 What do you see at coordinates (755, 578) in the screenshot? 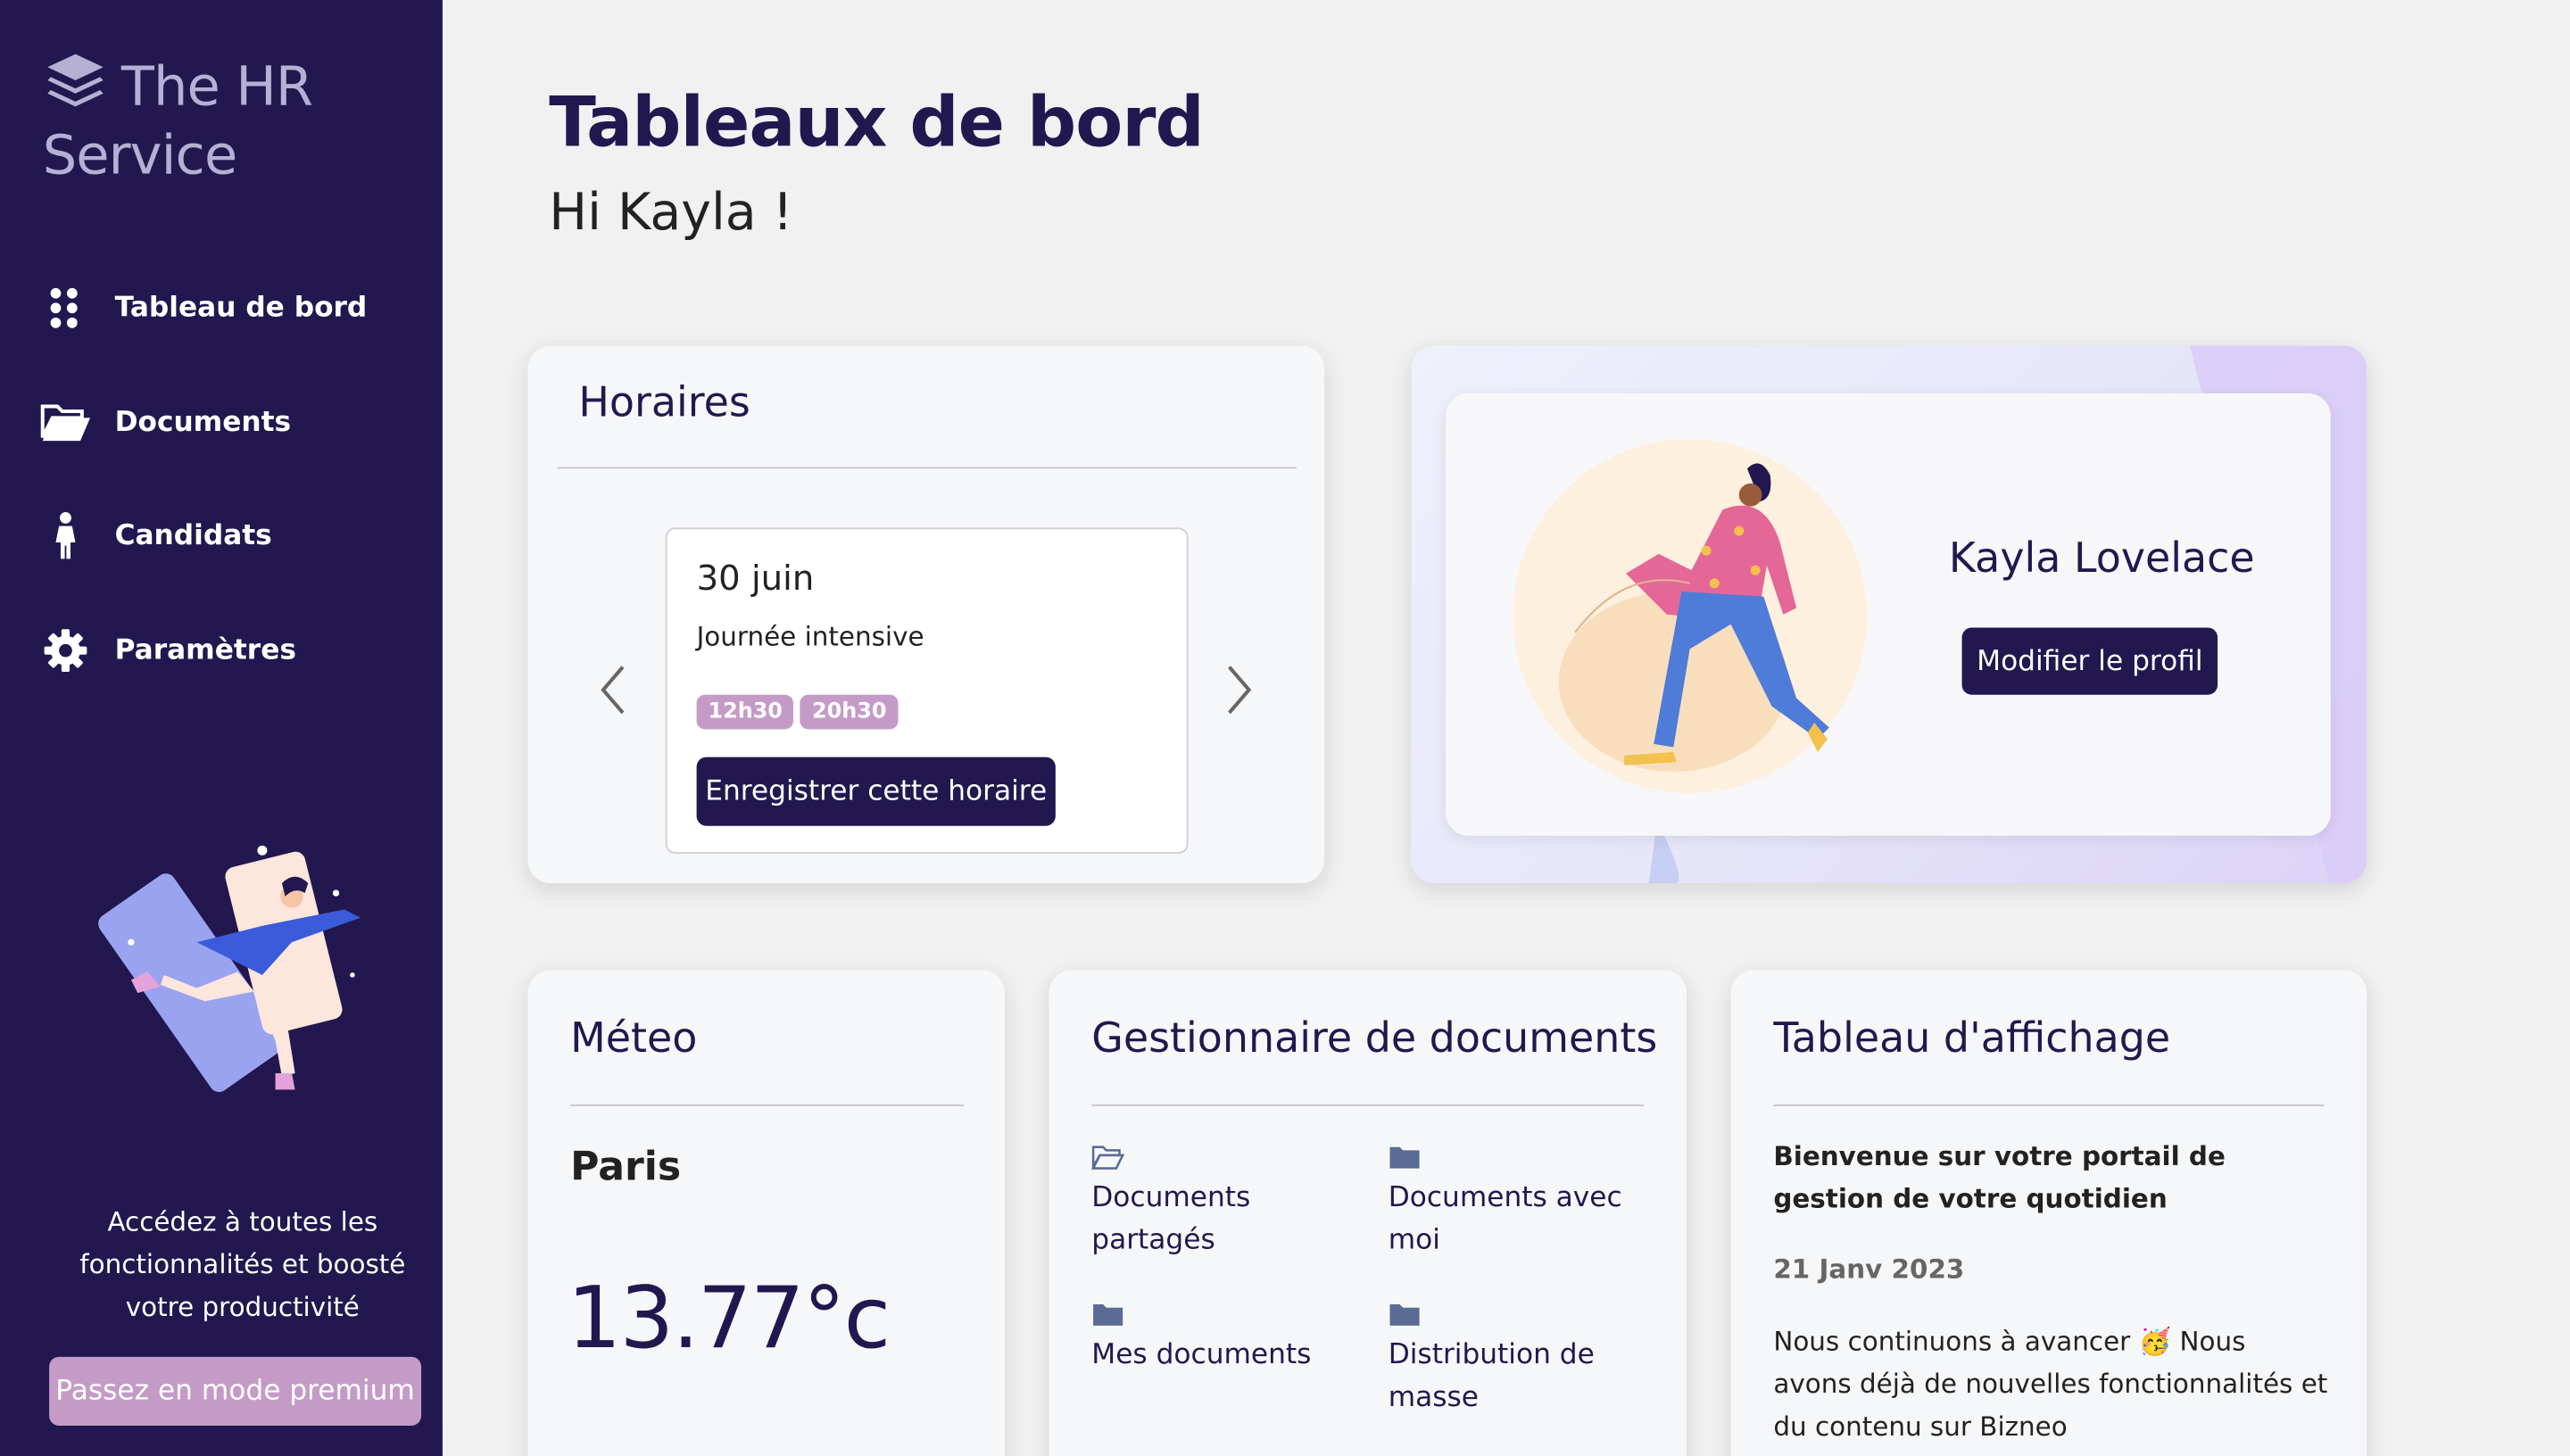
I see `slot-date: 30 juin` at bounding box center [755, 578].